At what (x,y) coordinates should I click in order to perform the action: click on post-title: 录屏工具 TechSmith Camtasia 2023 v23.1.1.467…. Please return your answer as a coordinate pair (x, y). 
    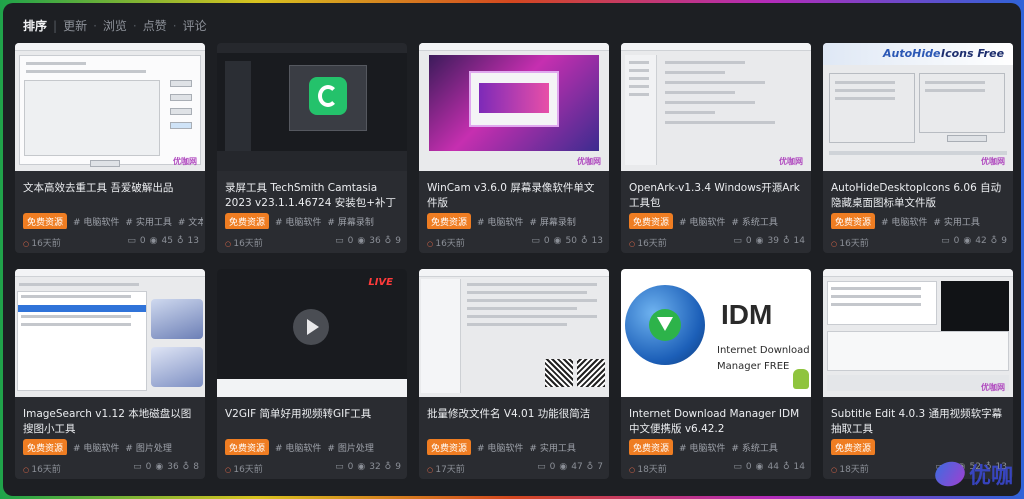
    Looking at the image, I should click on (313, 196).